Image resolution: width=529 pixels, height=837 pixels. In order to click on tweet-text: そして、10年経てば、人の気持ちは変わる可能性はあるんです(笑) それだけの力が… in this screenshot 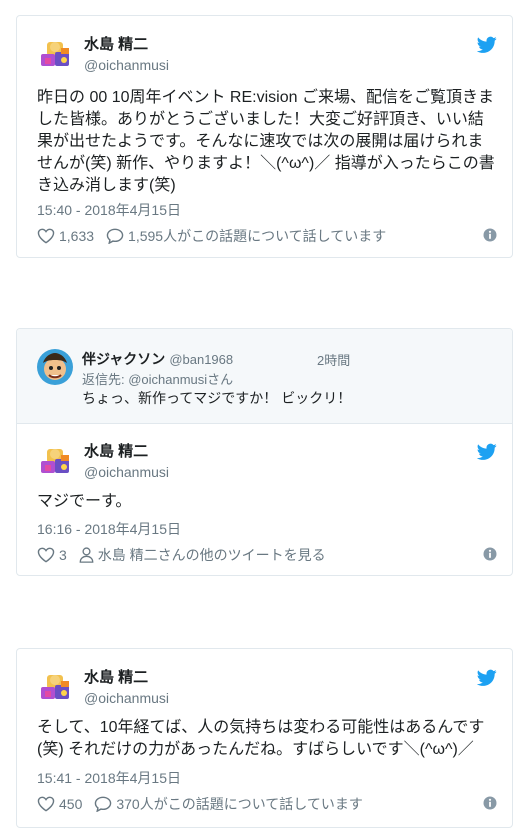, I will do `click(261, 738)`.